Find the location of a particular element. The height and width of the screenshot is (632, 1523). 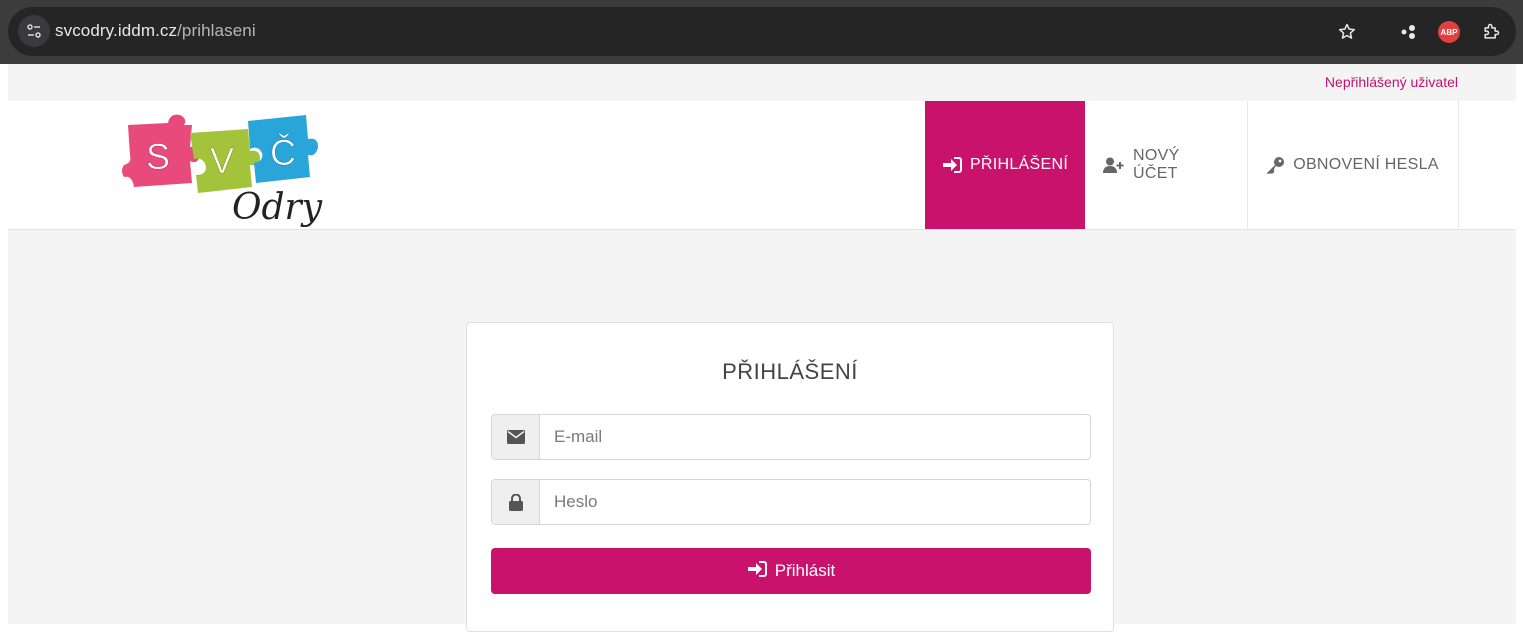

nav-item-login: PŘIHLÁŠENÍ is located at coordinates (1005, 165).